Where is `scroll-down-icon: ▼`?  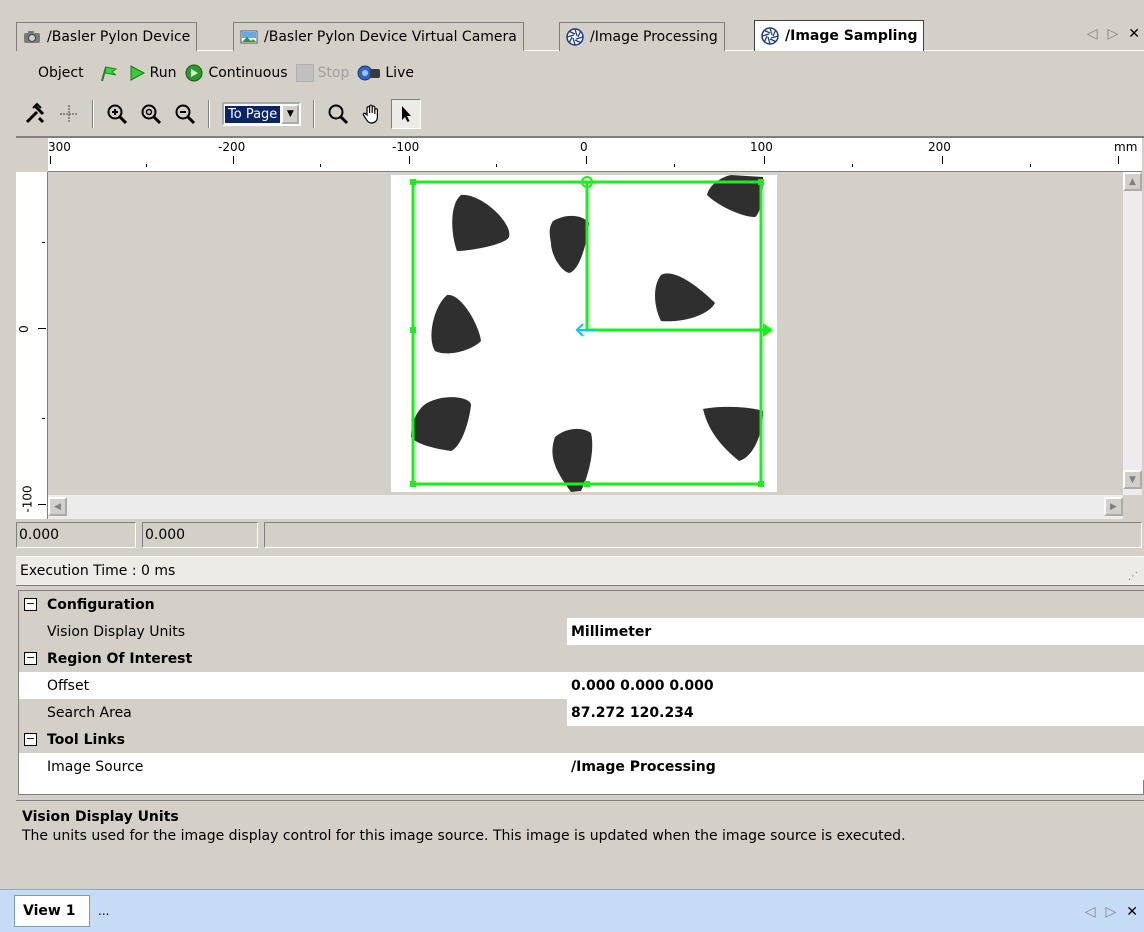 scroll-down-icon: ▼ is located at coordinates (1132, 479).